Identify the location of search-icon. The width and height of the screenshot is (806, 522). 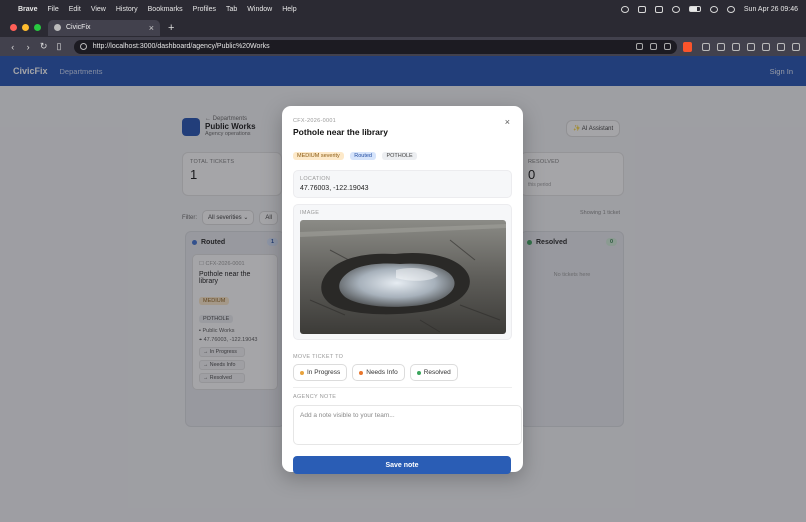
(730, 9).